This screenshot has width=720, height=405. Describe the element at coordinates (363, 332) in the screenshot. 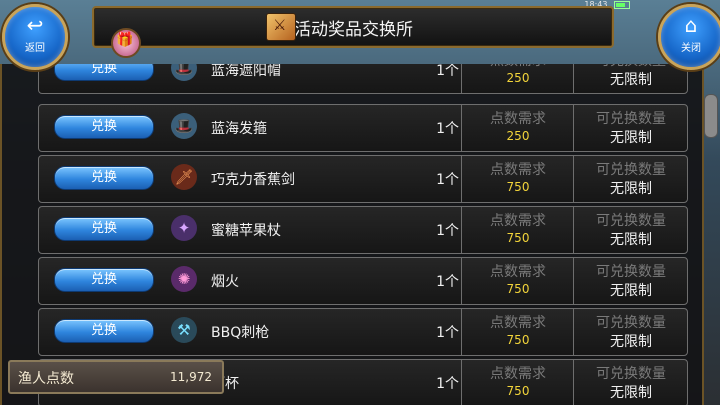

I see `list-item: 兑换 ⚒ BBQ刺枪 1个 点数需求 750 可兑换数量 无限制` at that location.